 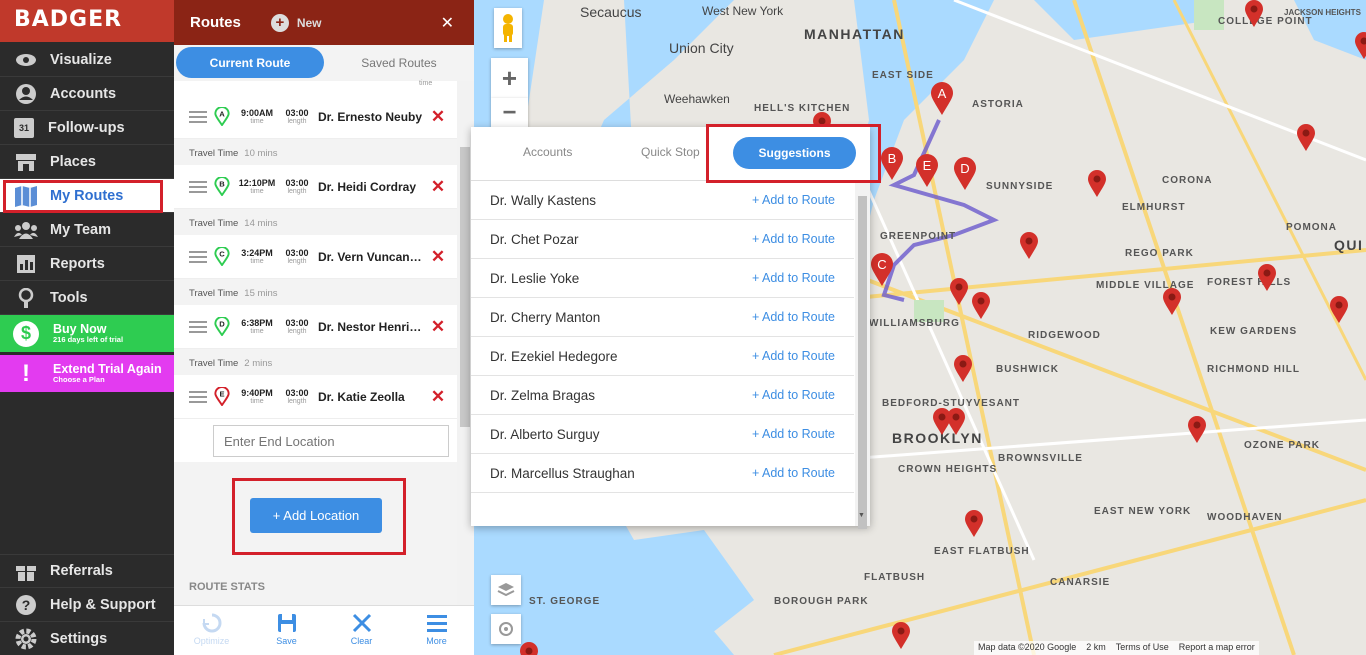 What do you see at coordinates (87, 162) in the screenshot?
I see `sidebar-item-places: Places` at bounding box center [87, 162].